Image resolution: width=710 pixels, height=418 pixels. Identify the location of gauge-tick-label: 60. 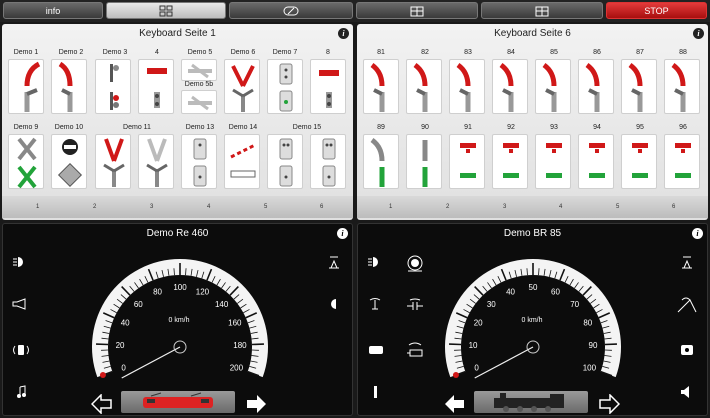
(555, 291).